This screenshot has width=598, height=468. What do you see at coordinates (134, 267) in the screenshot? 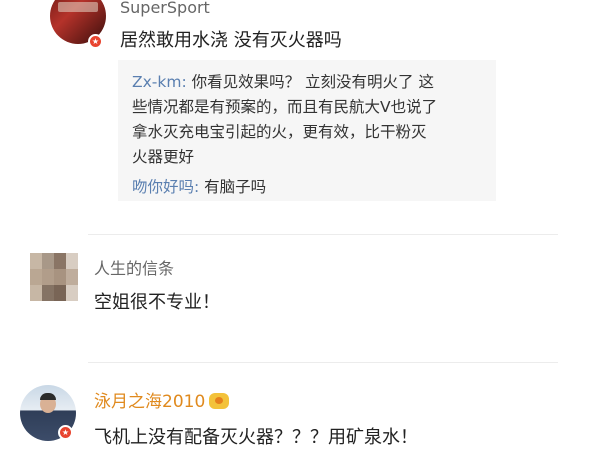
I see `username: 人生的信条` at bounding box center [134, 267].